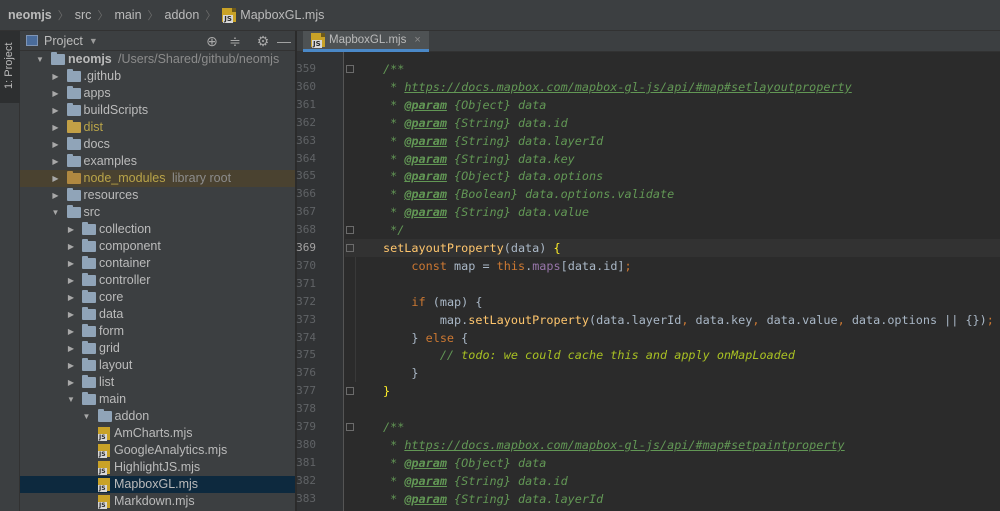 This screenshot has height=511, width=1000. Describe the element at coordinates (93, 41) in the screenshot. I see `chevron-down-icon: ▼` at that location.